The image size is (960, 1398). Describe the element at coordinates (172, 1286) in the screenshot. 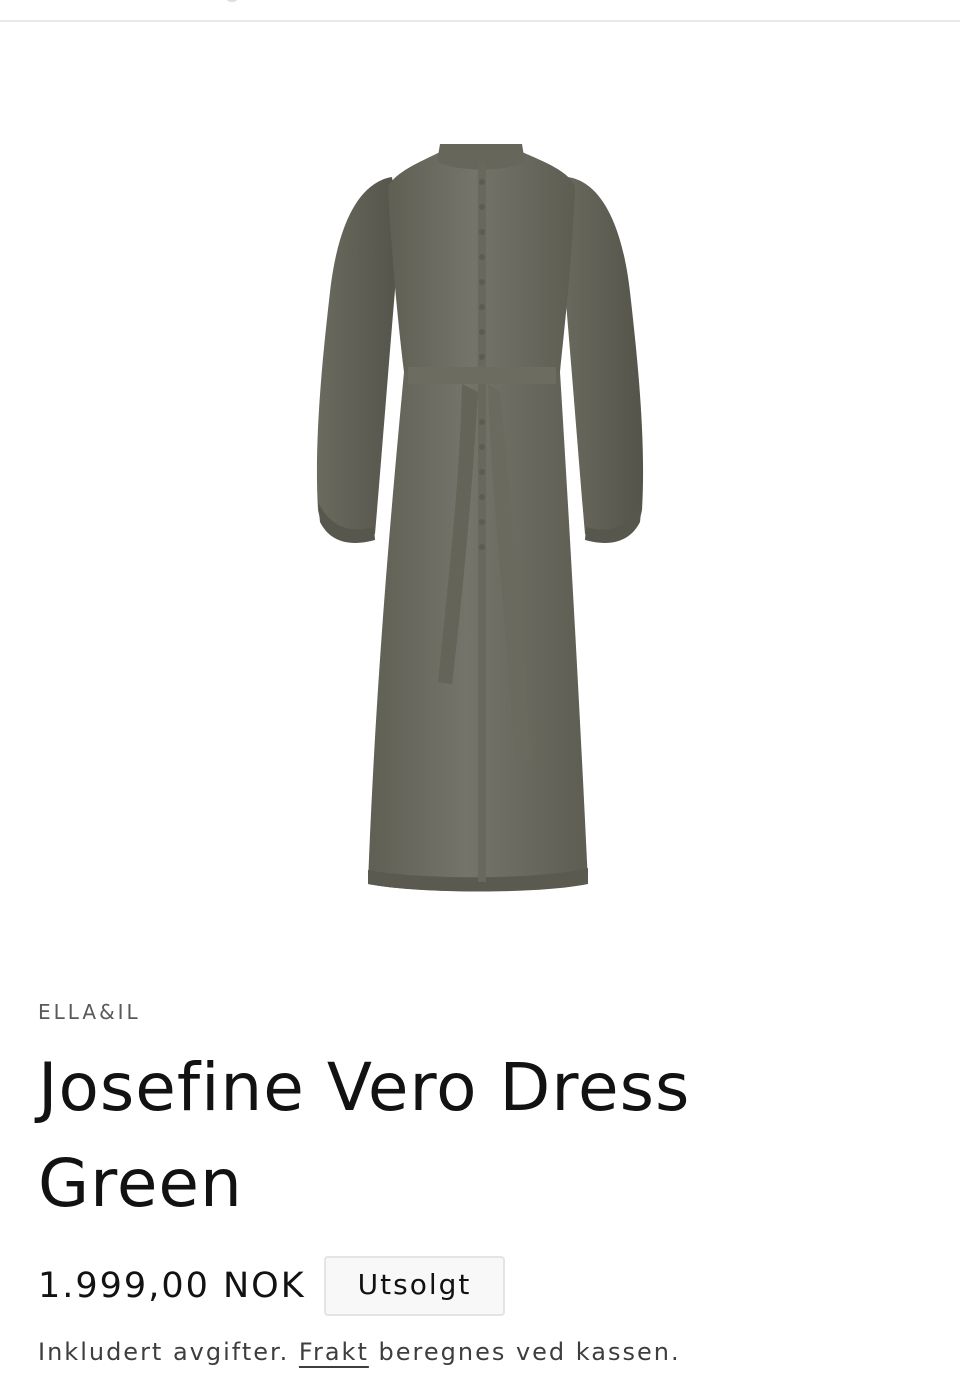

I see `product-price: 1.999,00 NOK` at that location.